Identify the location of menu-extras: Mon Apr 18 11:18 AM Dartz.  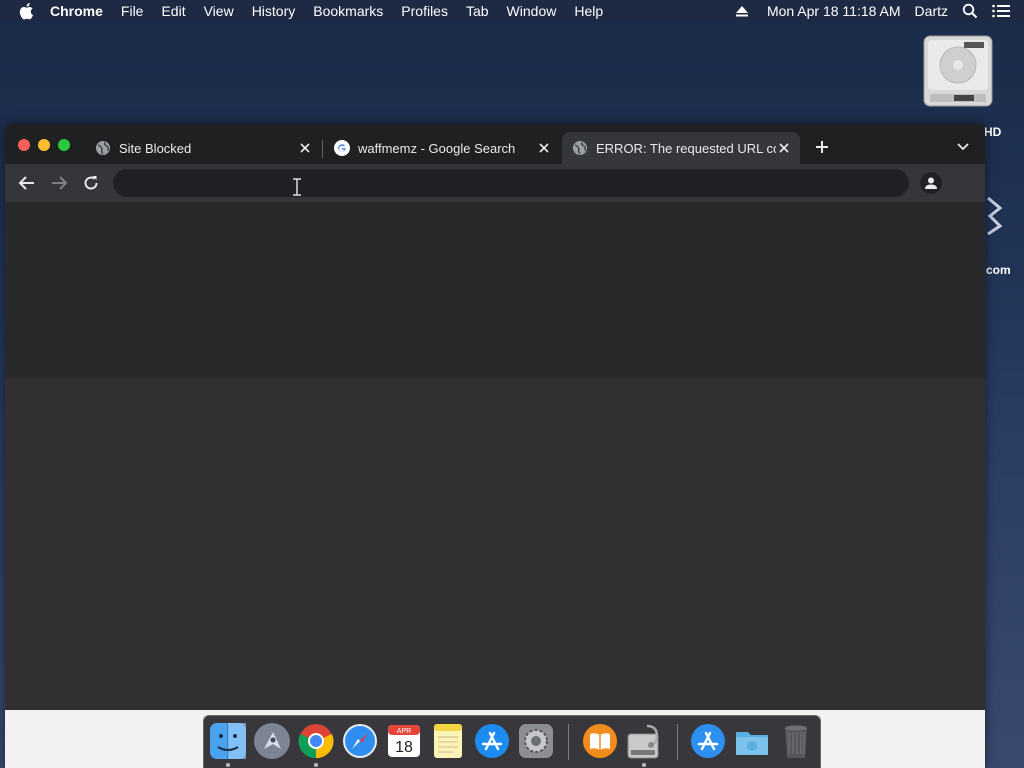
(879, 11).